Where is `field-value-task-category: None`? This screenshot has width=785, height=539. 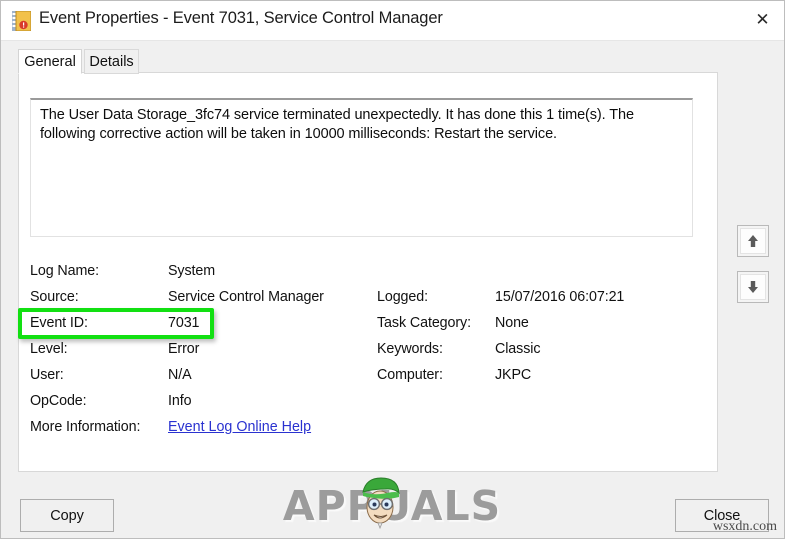
field-value-task-category: None is located at coordinates (512, 323).